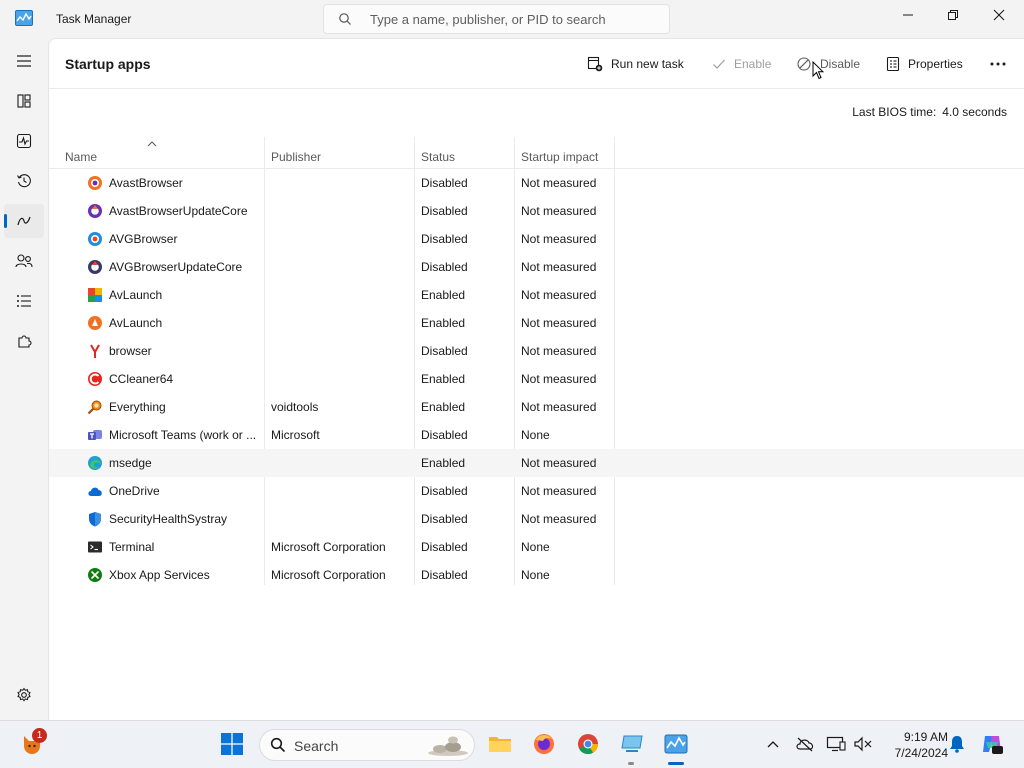  I want to click on copilot-button, so click(992, 744).